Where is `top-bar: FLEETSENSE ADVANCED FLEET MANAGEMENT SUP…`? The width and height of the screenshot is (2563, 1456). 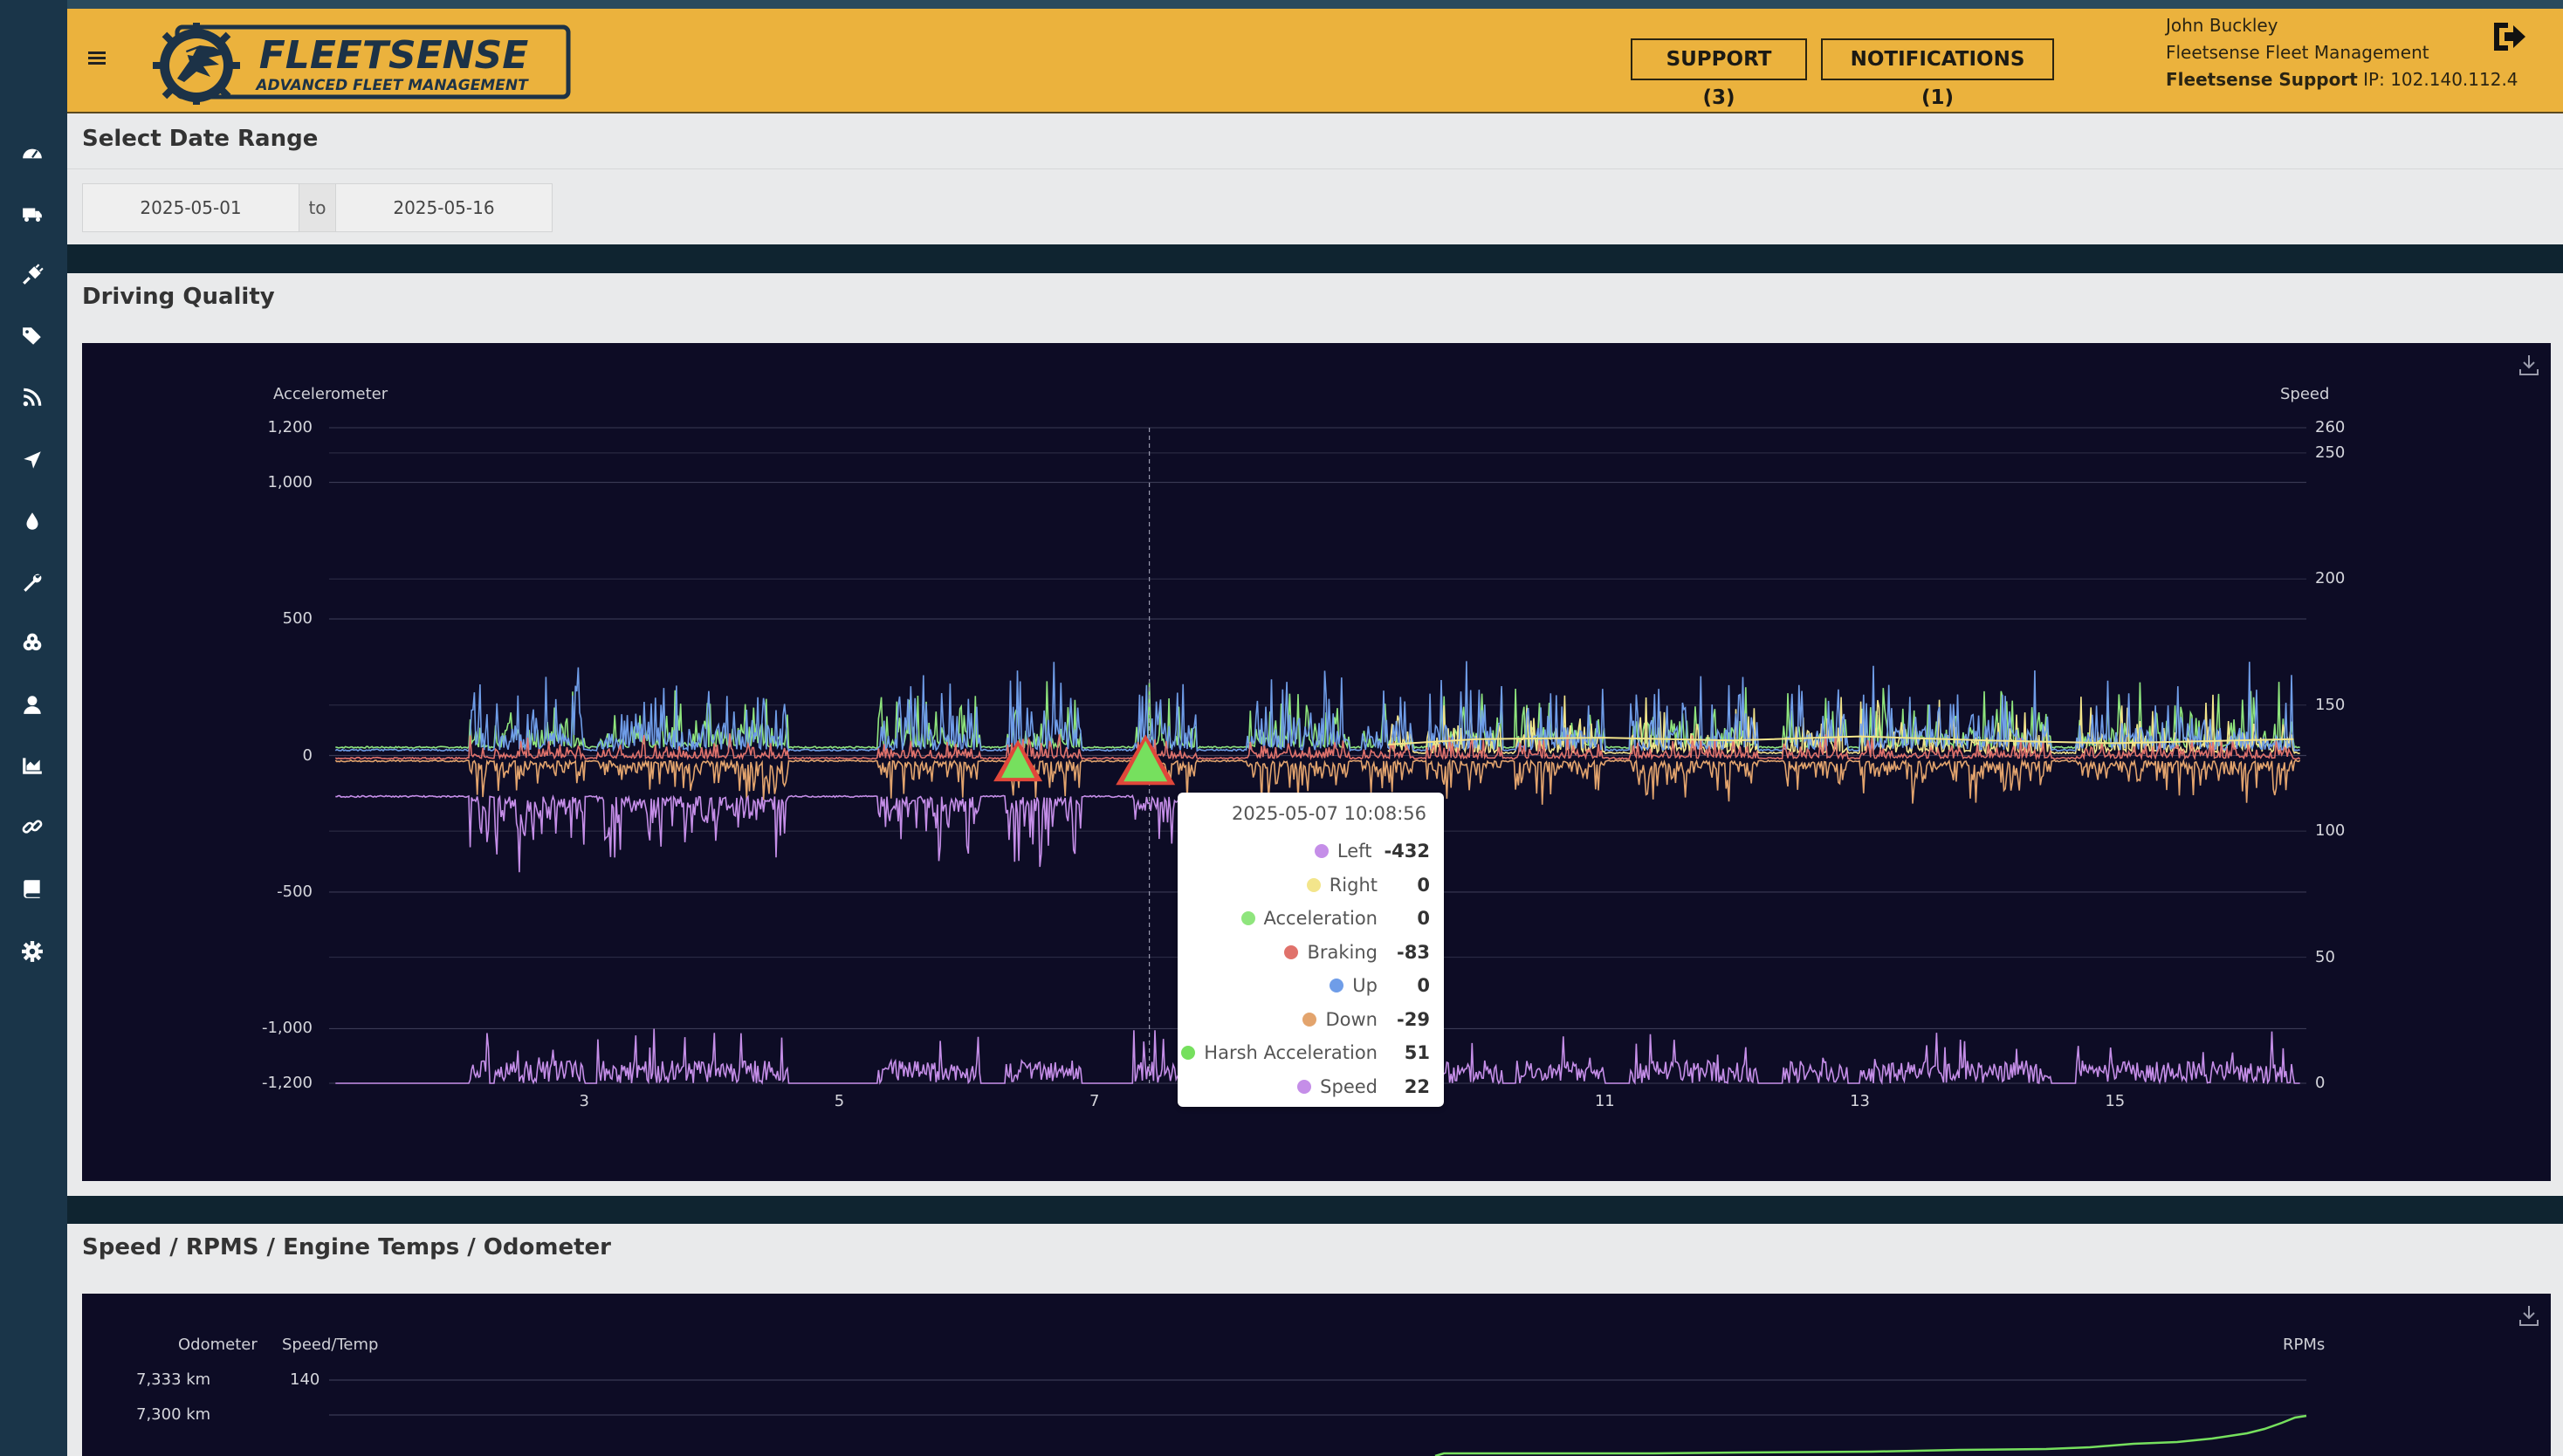 top-bar: FLEETSENSE ADVANCED FLEET MANAGEMENT SUP… is located at coordinates (1315, 56).